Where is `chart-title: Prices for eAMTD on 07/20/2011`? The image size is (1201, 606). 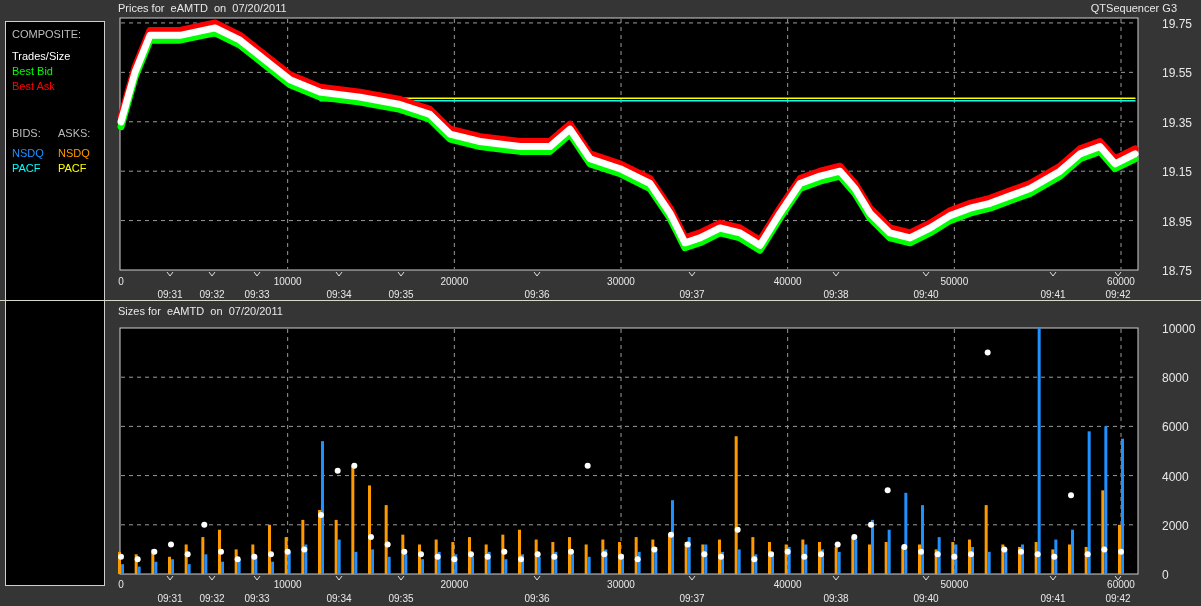 chart-title: Prices for eAMTD on 07/20/2011 is located at coordinates (202, 8).